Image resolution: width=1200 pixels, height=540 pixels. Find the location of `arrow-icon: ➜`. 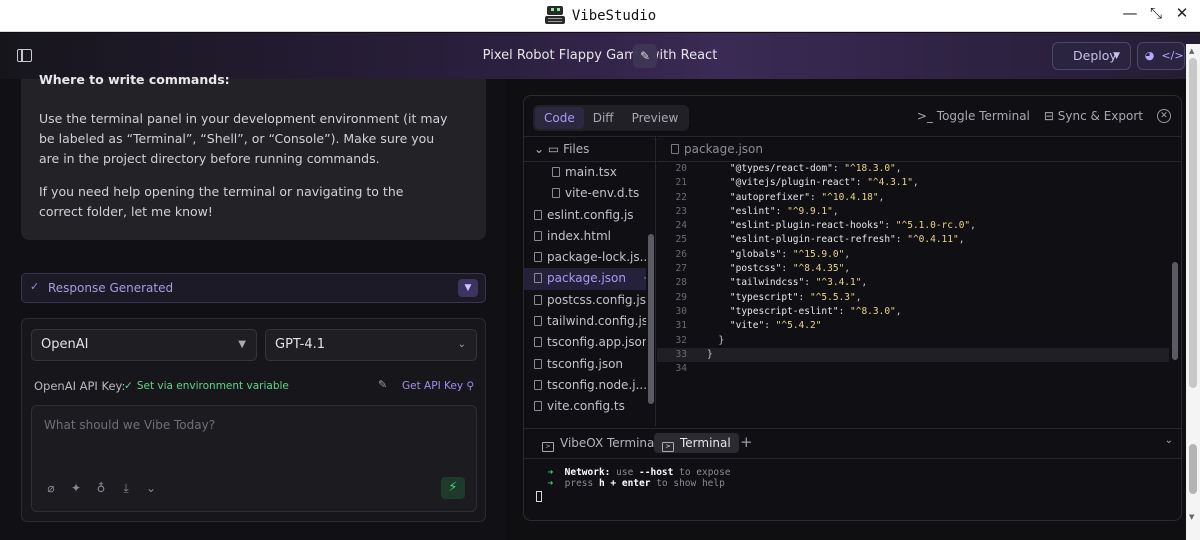

arrow-icon: ➜ is located at coordinates (550, 472).